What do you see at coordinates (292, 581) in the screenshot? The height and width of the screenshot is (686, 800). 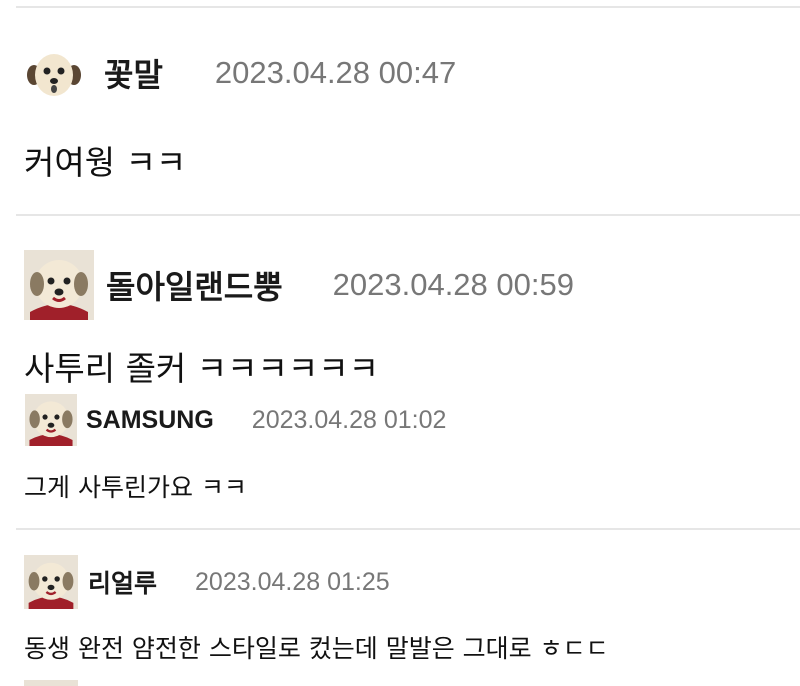 I see `comment-date: 2023.04.28 01:25` at bounding box center [292, 581].